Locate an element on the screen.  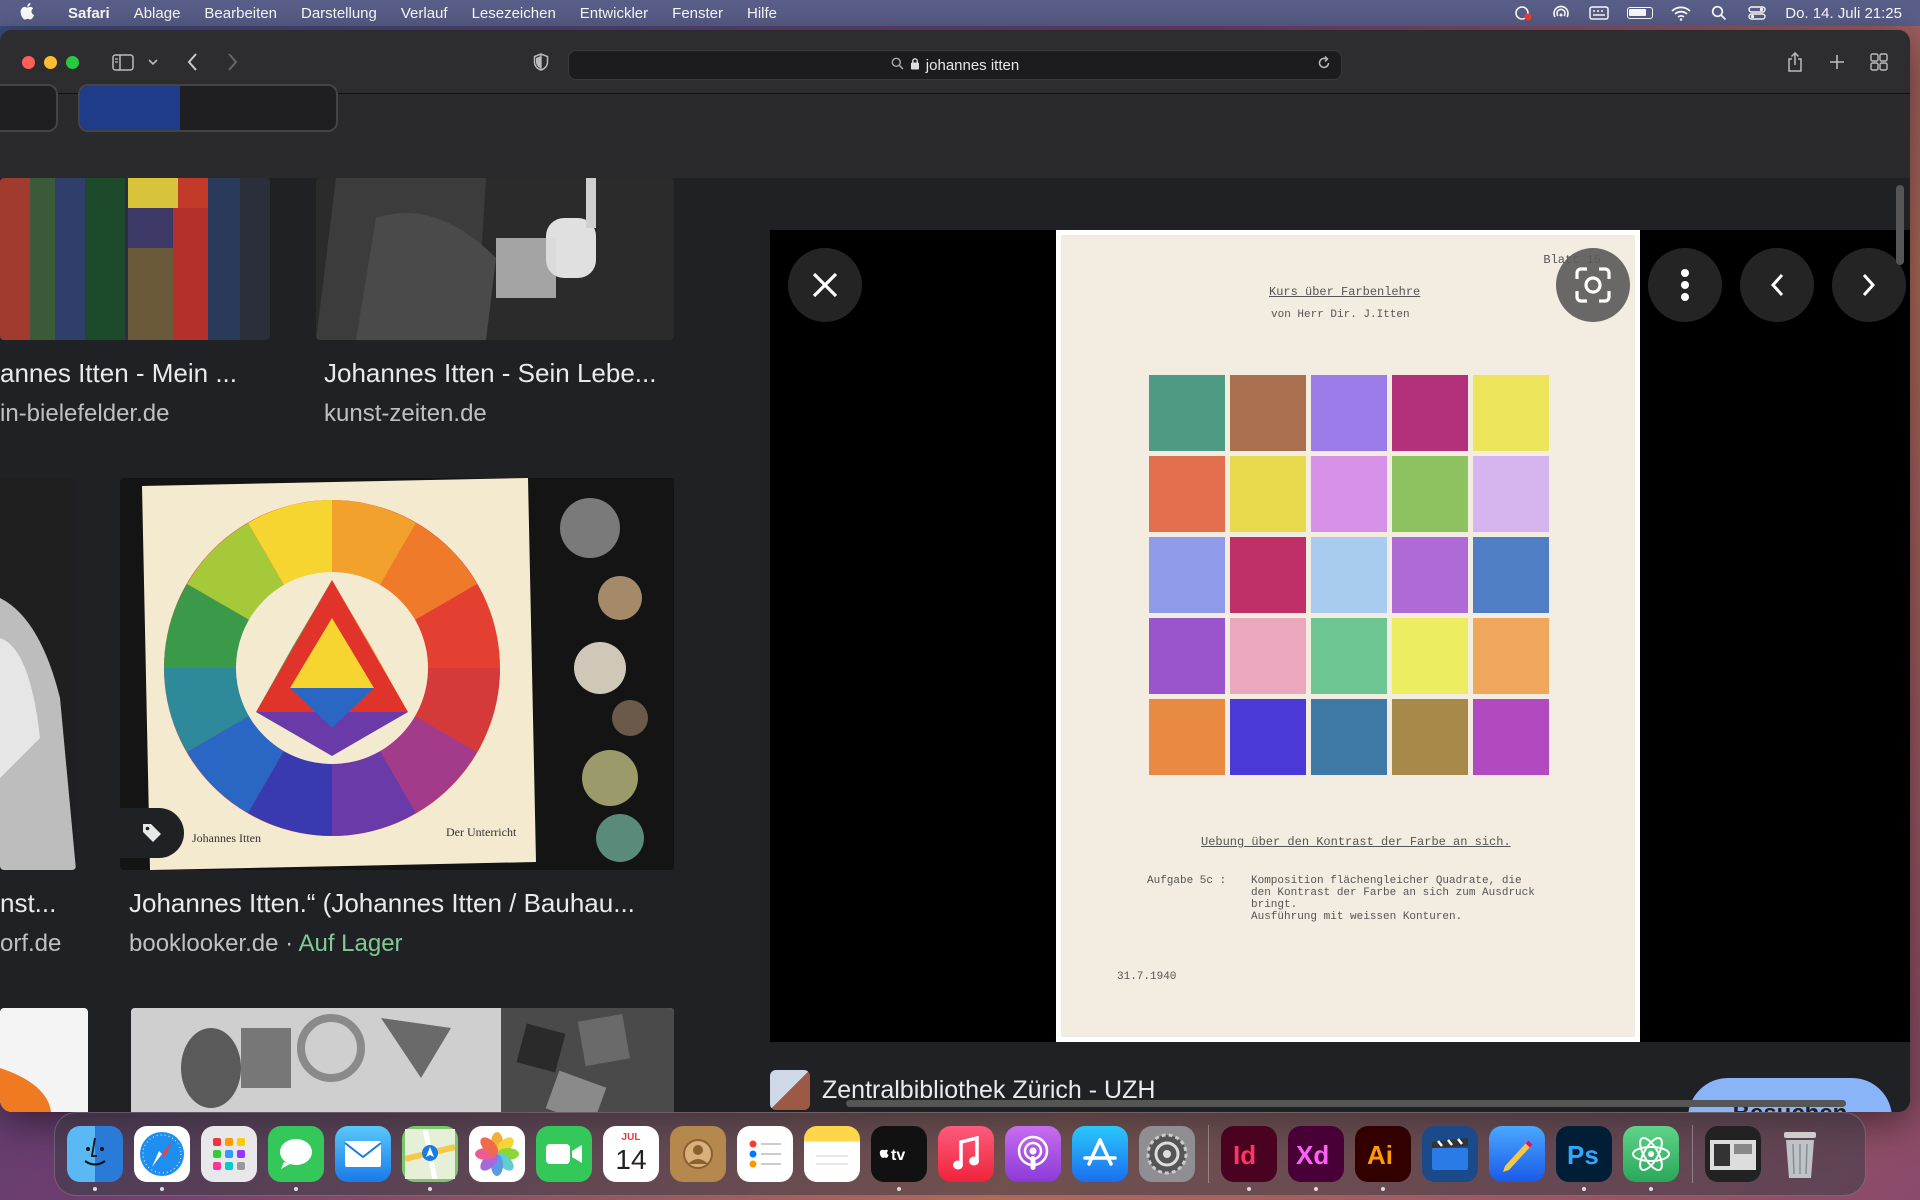
related-search-chip is located at coordinates (208, 108).